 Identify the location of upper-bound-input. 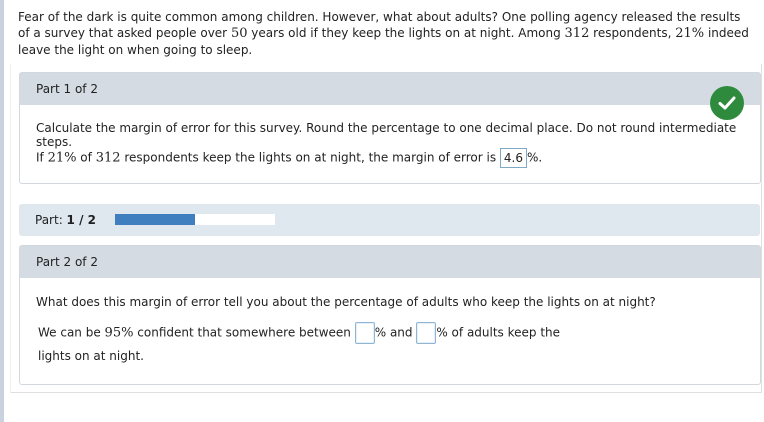
(426, 333).